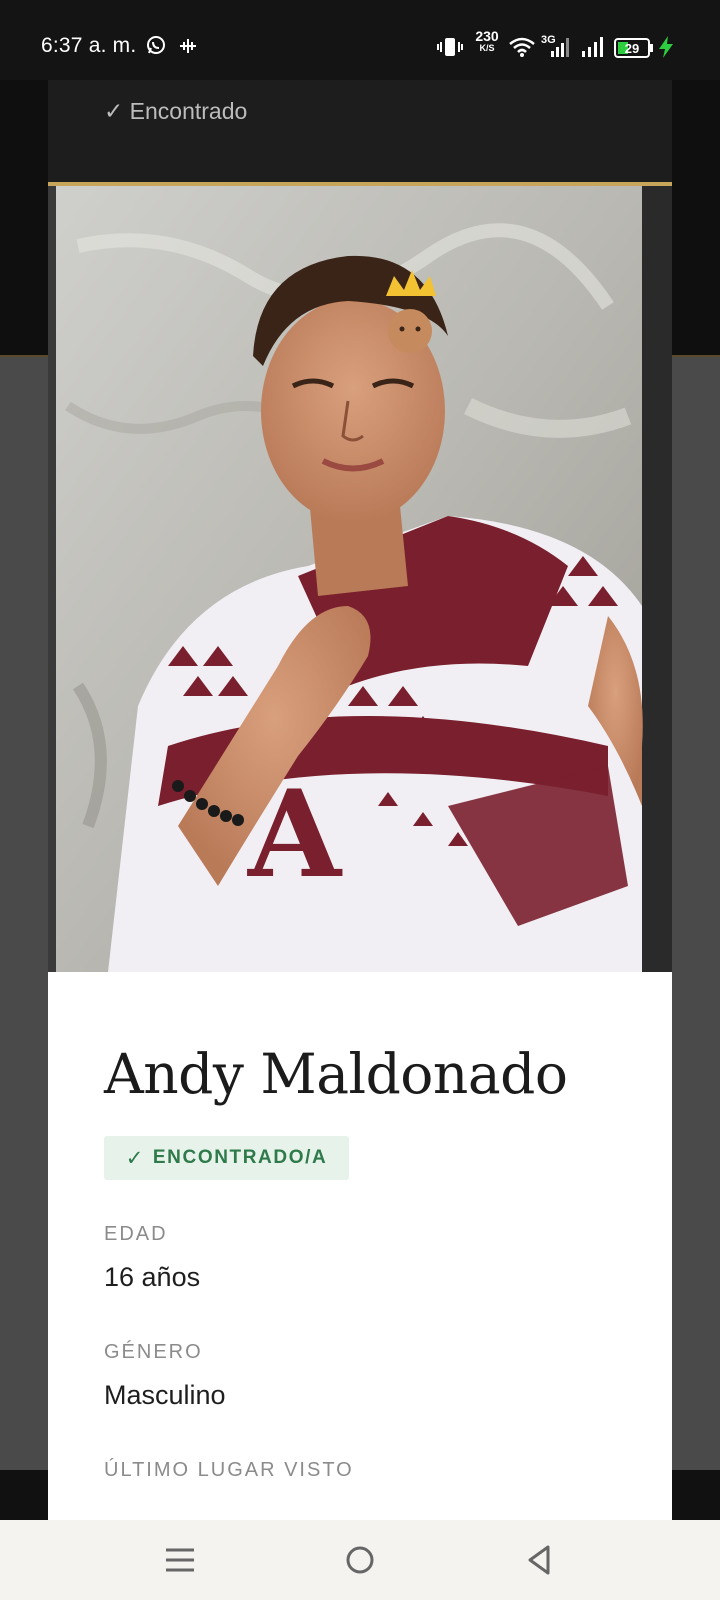 This screenshot has height=1600, width=720. I want to click on found-status-text: ✓ Encontrado, so click(176, 111).